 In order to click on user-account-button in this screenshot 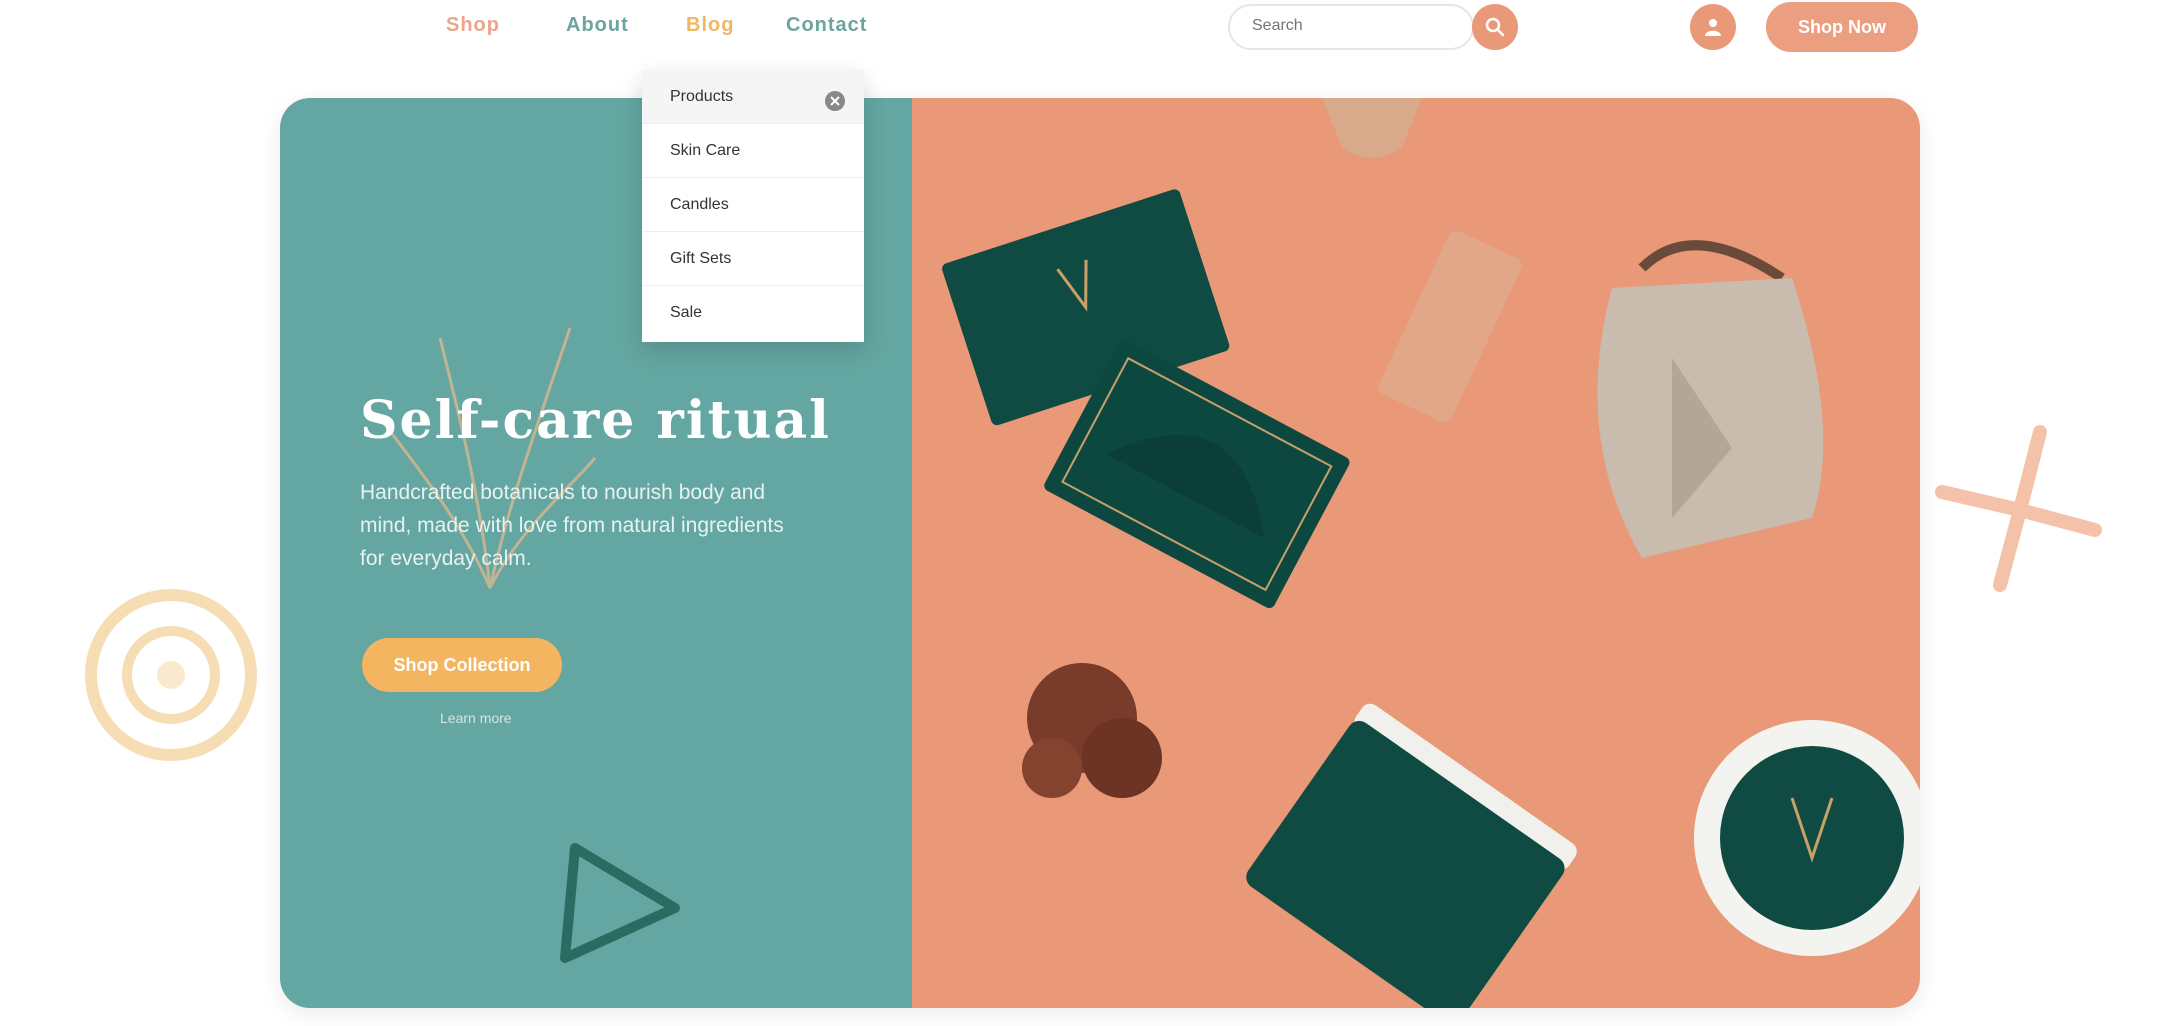, I will do `click(1713, 27)`.